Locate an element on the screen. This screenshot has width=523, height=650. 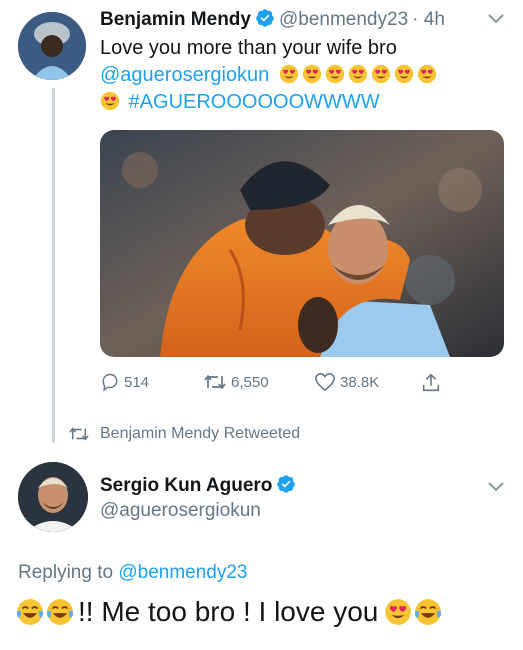
tweet-actions: 514 6,550 38.8K is located at coordinates (302, 384).